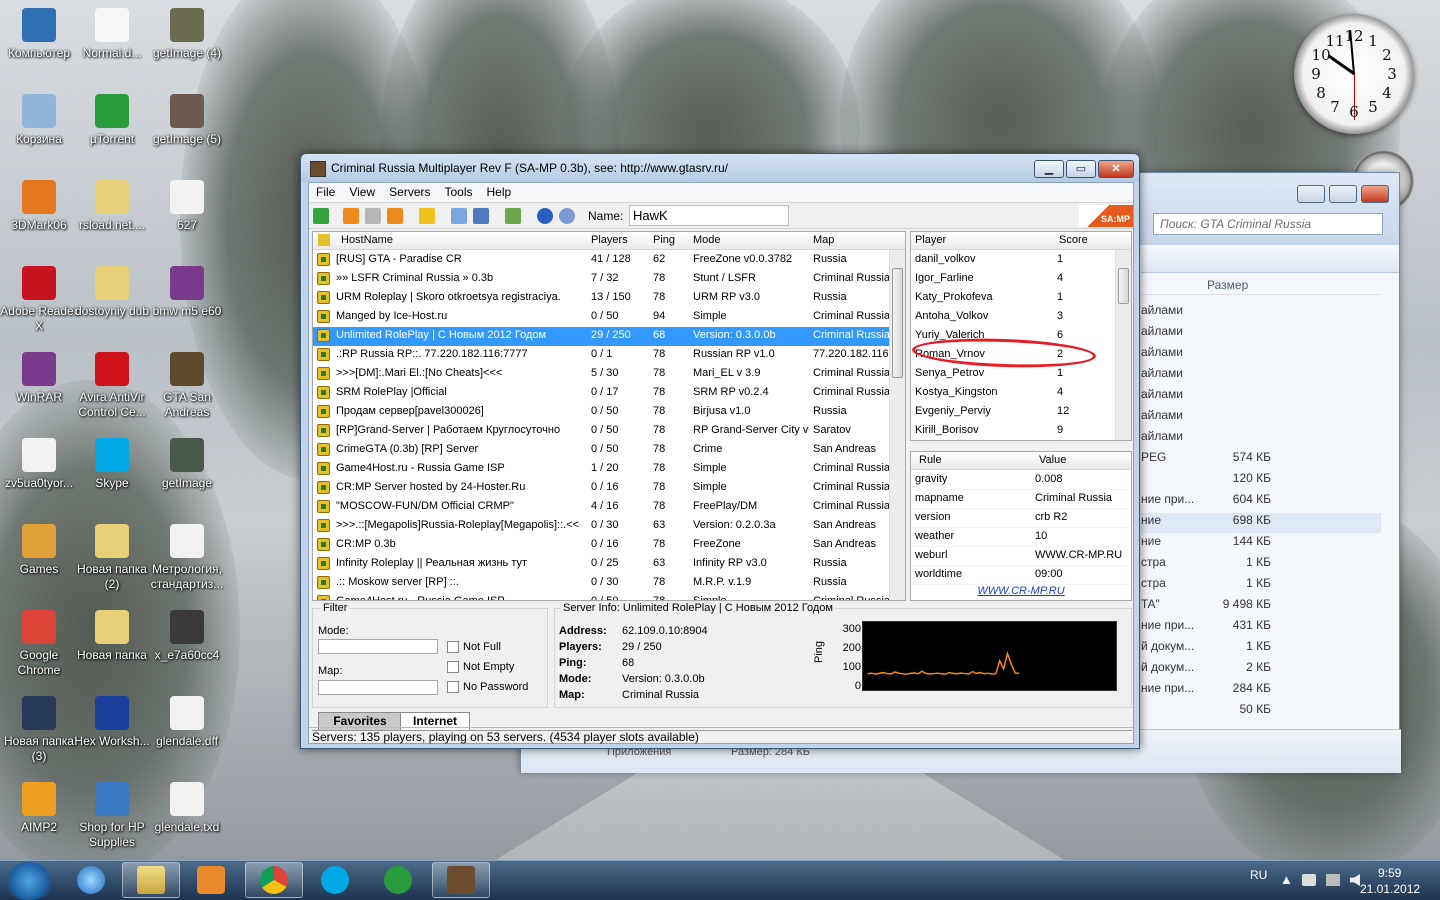 Image resolution: width=1440 pixels, height=900 pixels. I want to click on rule-row: mapname Criminal Russia, so click(1021, 499).